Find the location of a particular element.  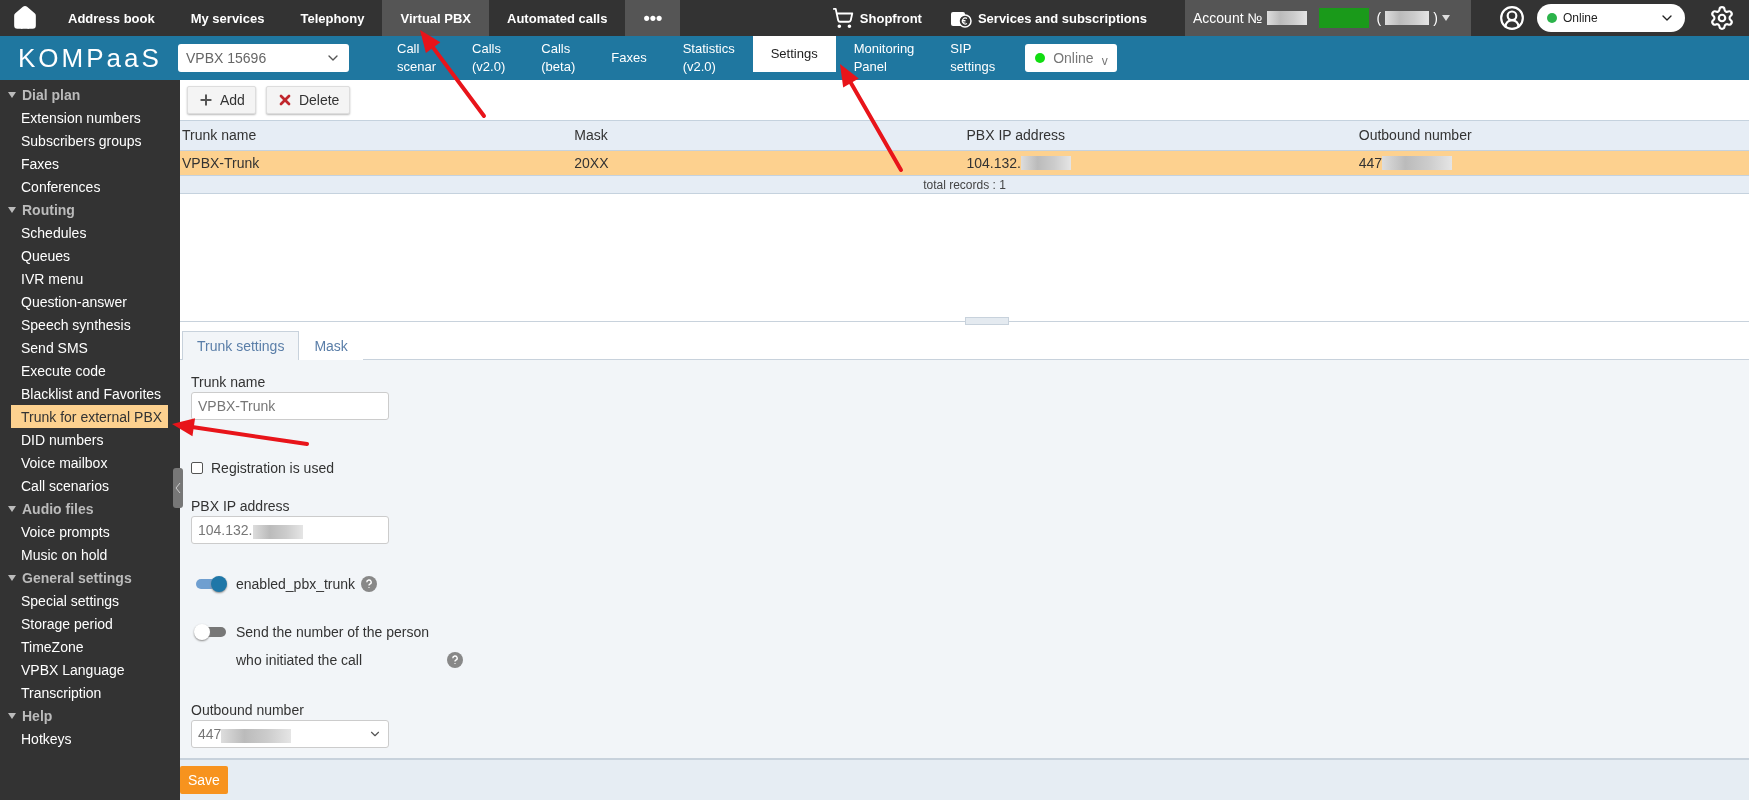

sidebar-item: VPBX Language is located at coordinates (89, 669).